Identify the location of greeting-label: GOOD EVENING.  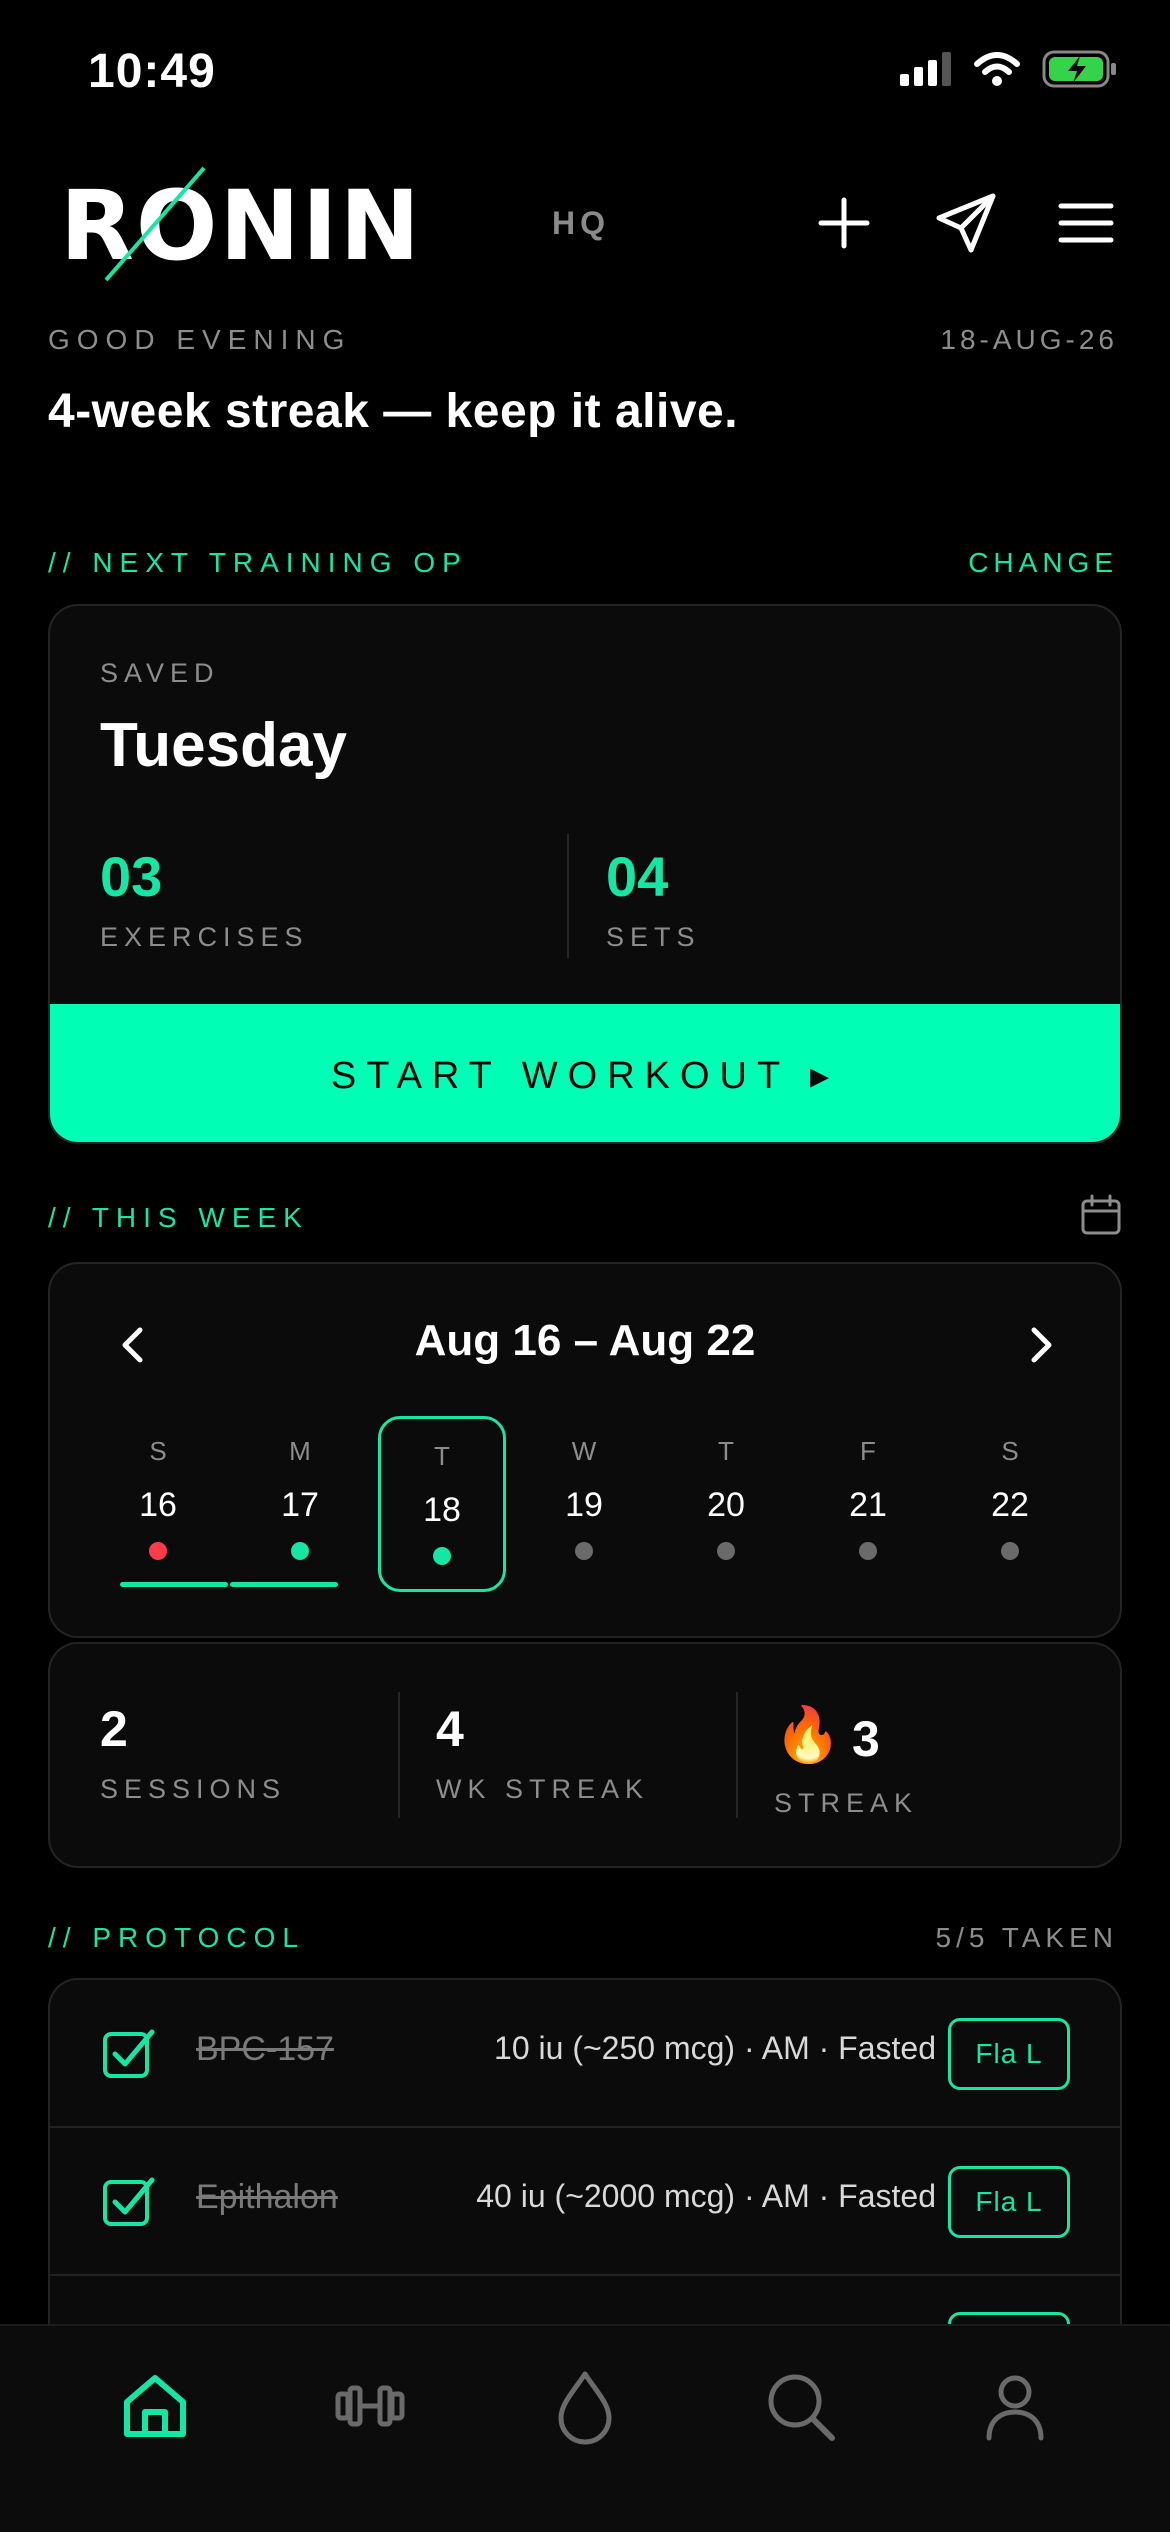
(200, 339).